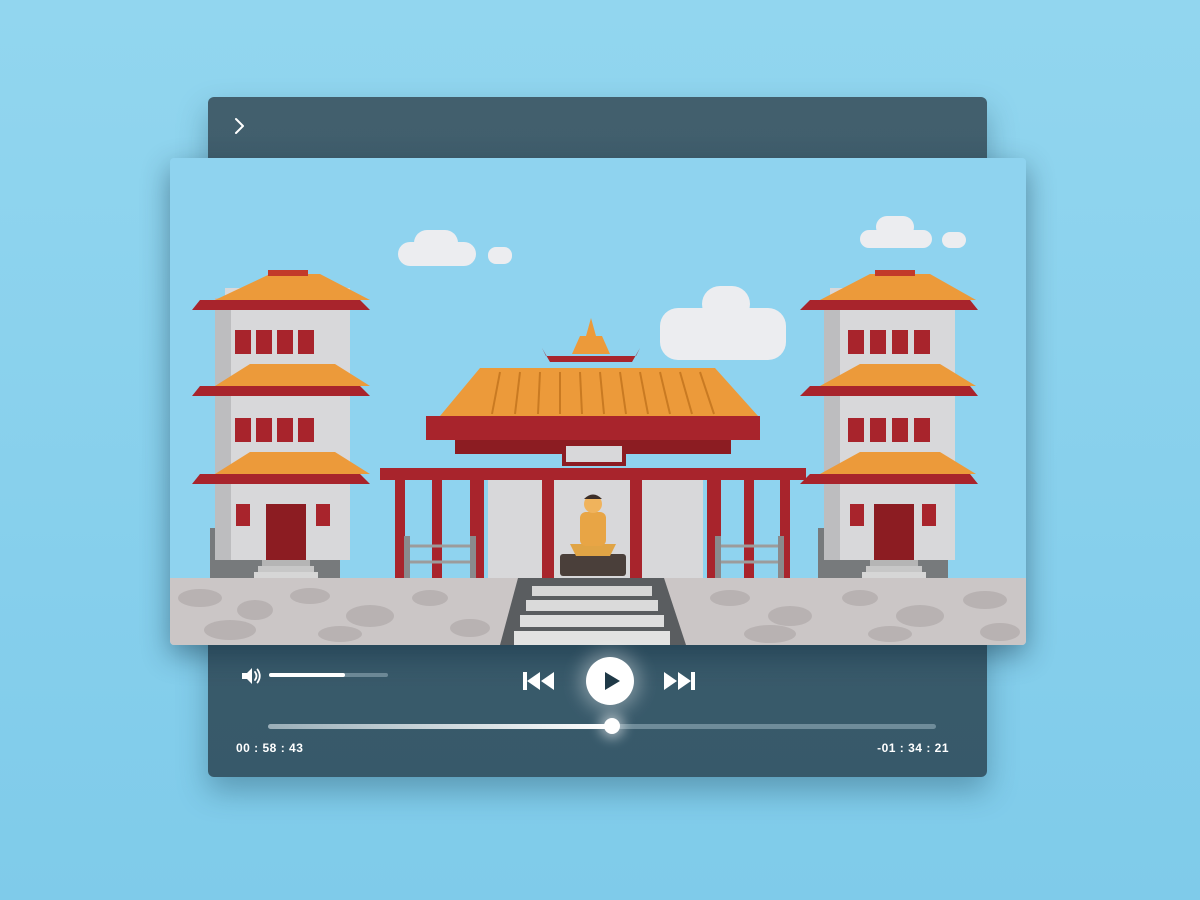 This screenshot has width=1200, height=900. I want to click on skip-next-icon, so click(679, 681).